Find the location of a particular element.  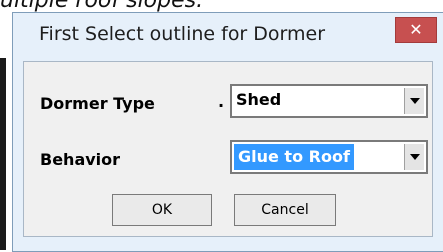

cancel-button-label: Cancel is located at coordinates (285, 210).